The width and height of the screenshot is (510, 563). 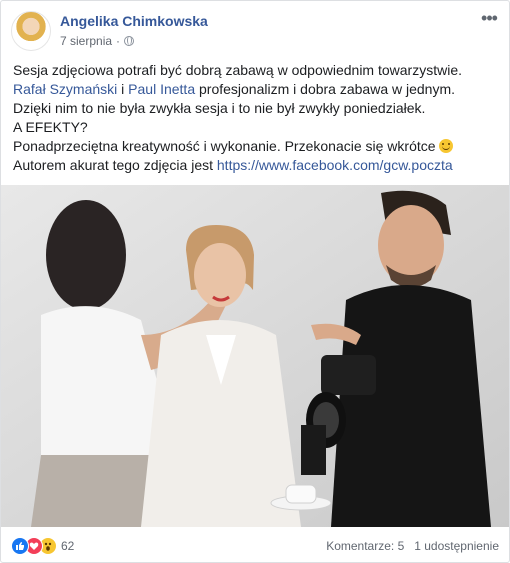 I want to click on avatar, so click(x=31, y=31).